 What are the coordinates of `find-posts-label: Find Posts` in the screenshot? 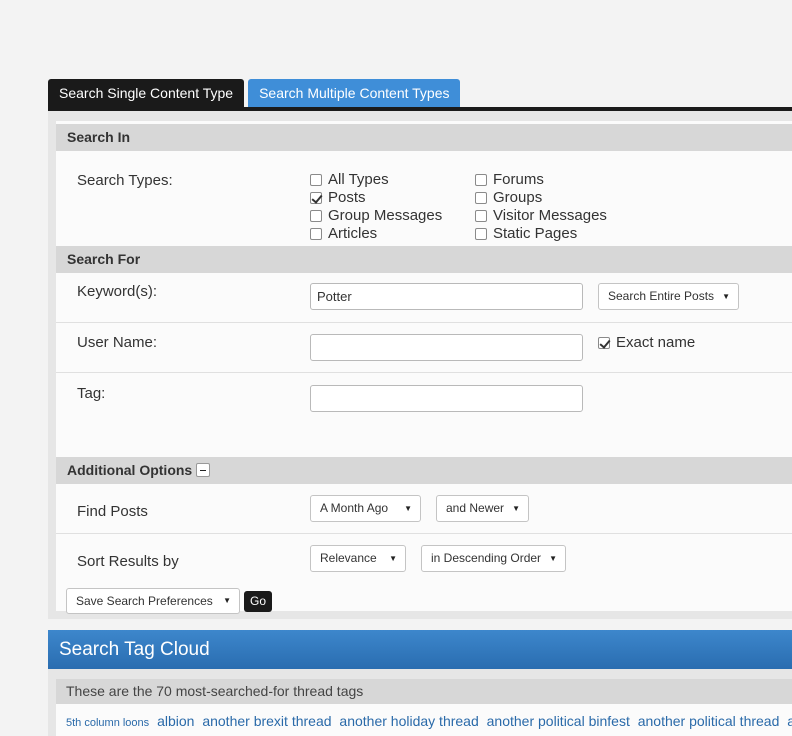 It's located at (112, 511).